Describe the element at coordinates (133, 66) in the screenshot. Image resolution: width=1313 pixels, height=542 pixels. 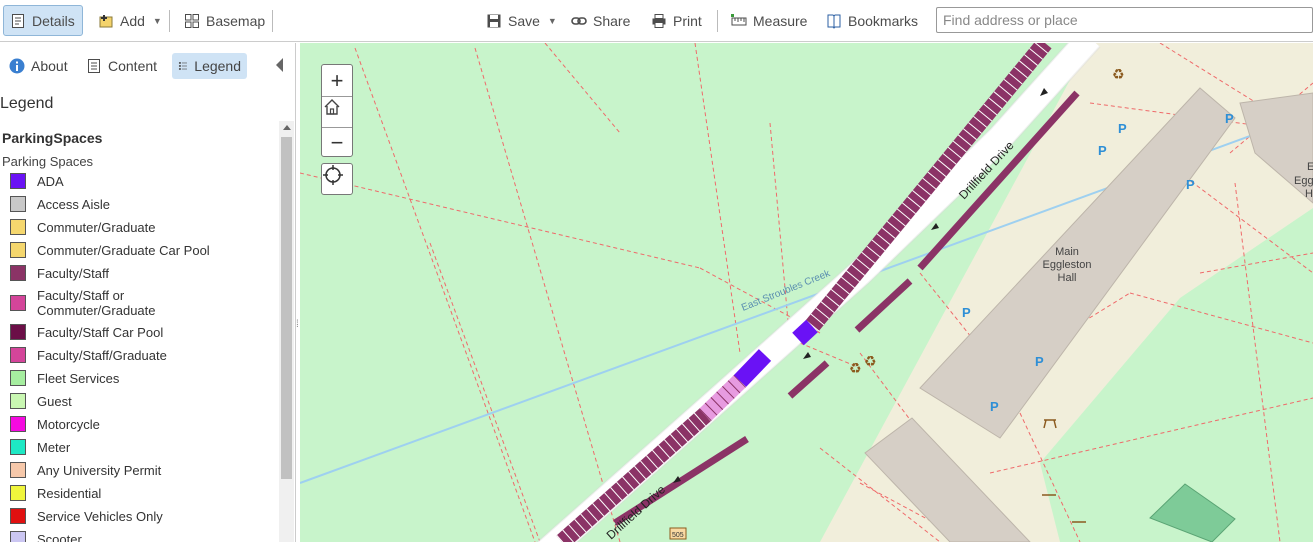
I see `tab-content-label: Content` at that location.